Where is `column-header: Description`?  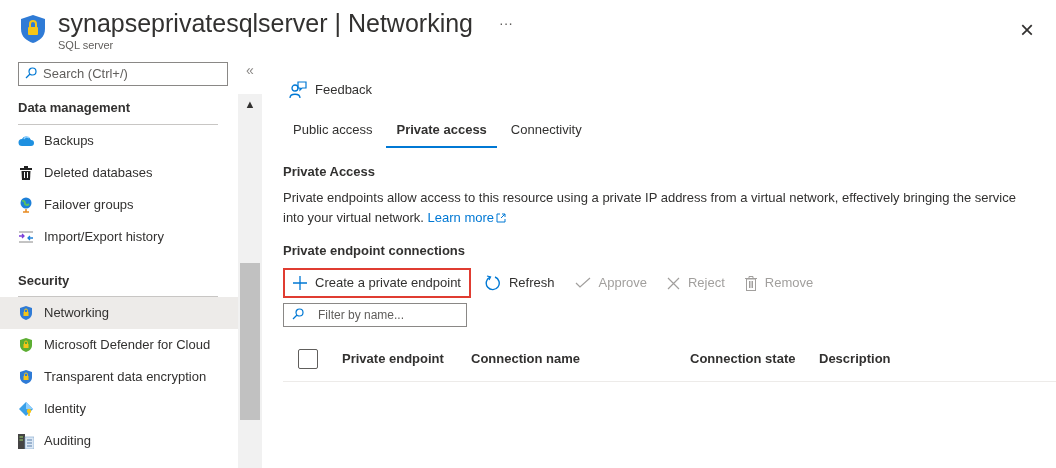 column-header: Description is located at coordinates (855, 358).